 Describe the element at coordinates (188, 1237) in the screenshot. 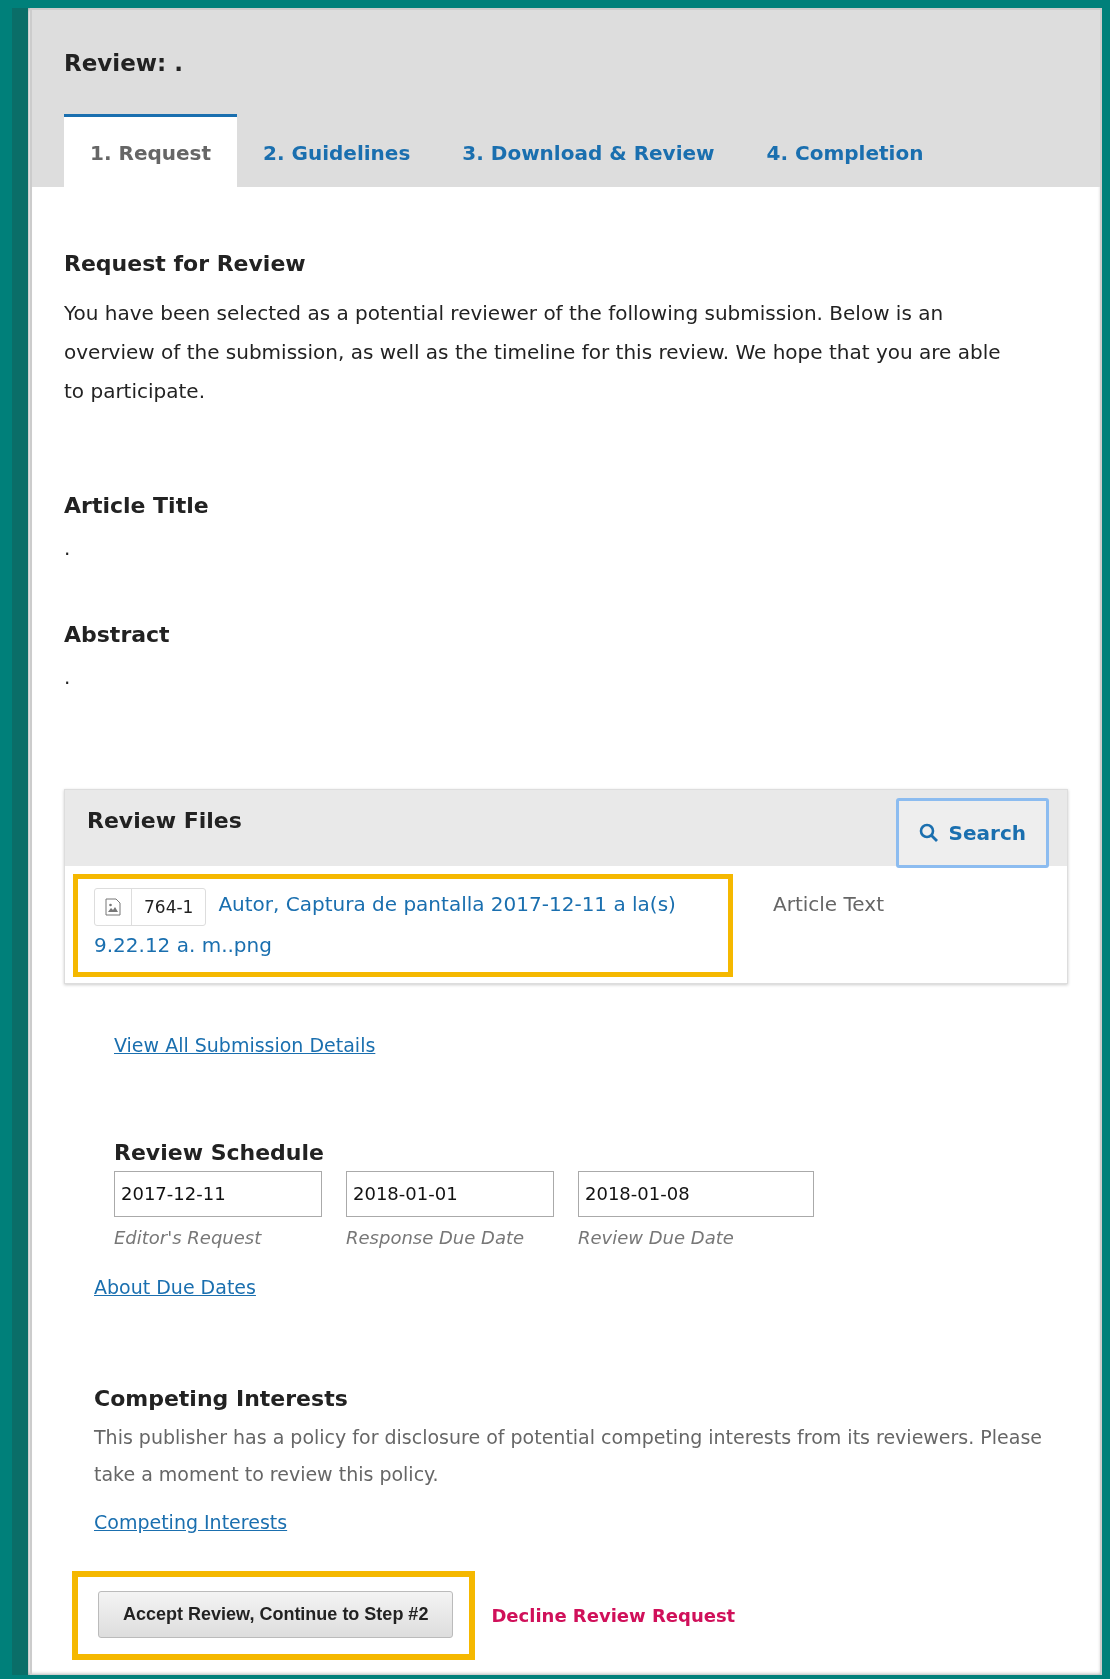

I see `date-label: Editor's Request` at that location.